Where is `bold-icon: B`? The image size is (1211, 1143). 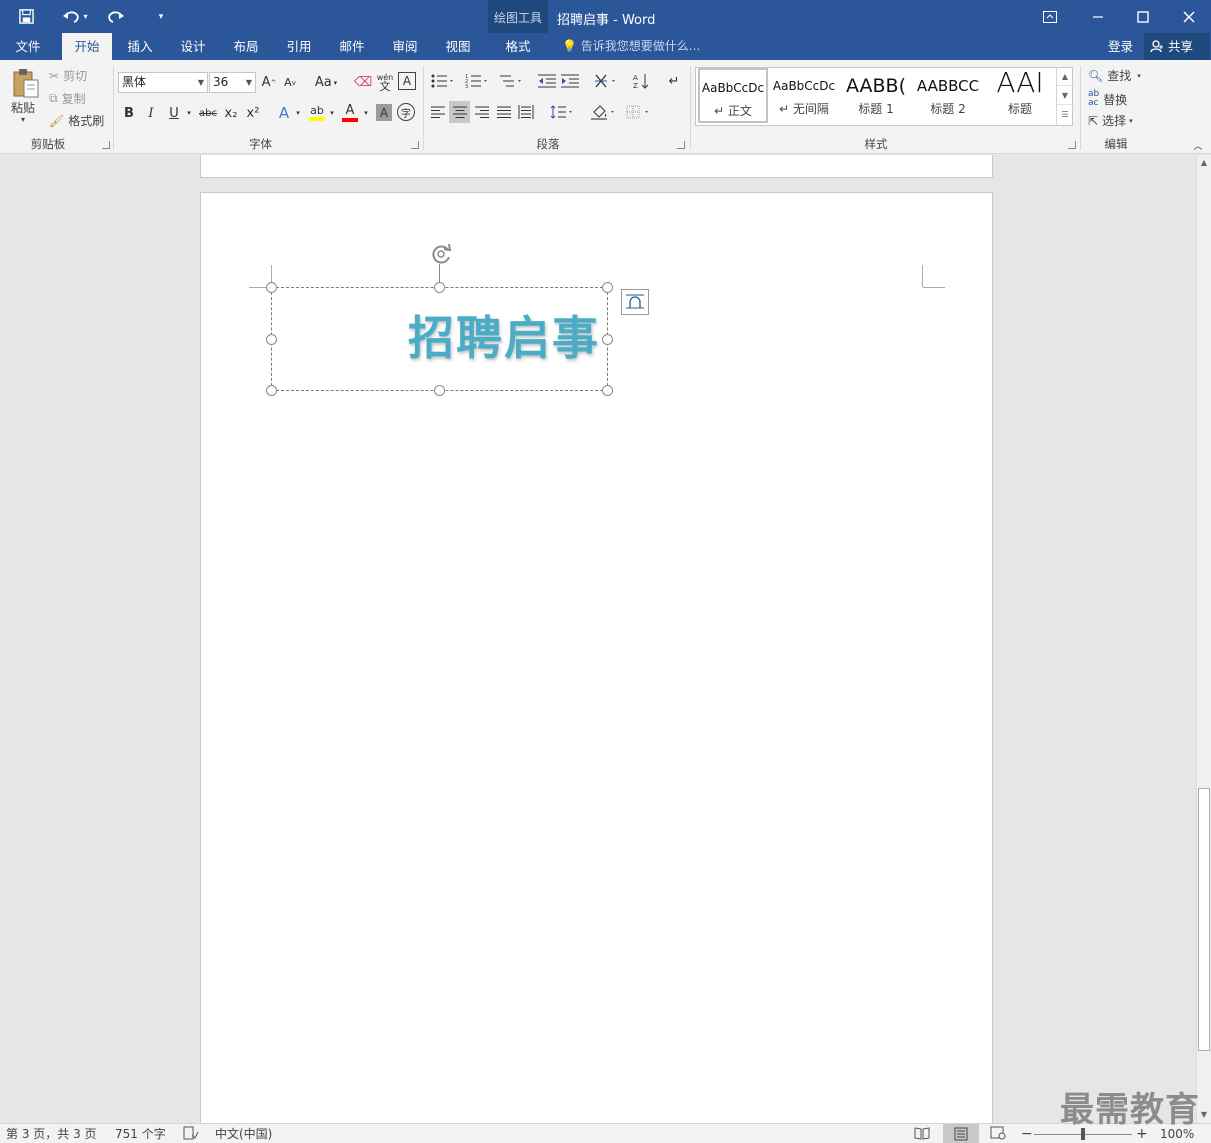 bold-icon: B is located at coordinates (129, 113).